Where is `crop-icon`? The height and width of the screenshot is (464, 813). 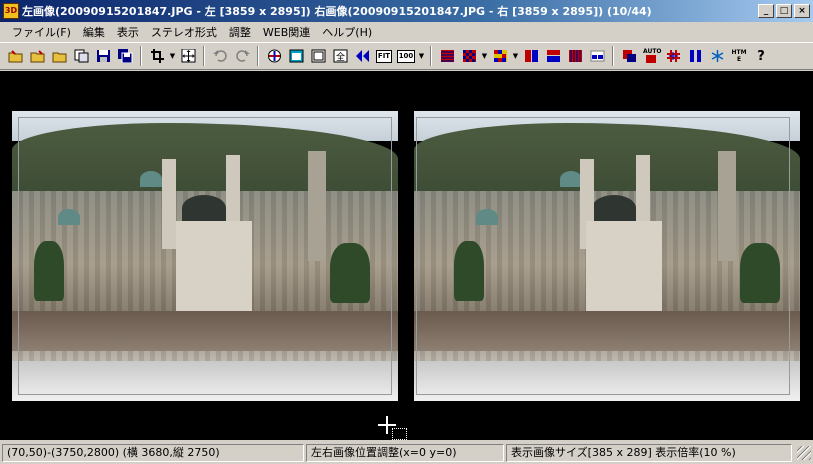 crop-icon is located at coordinates (157, 56).